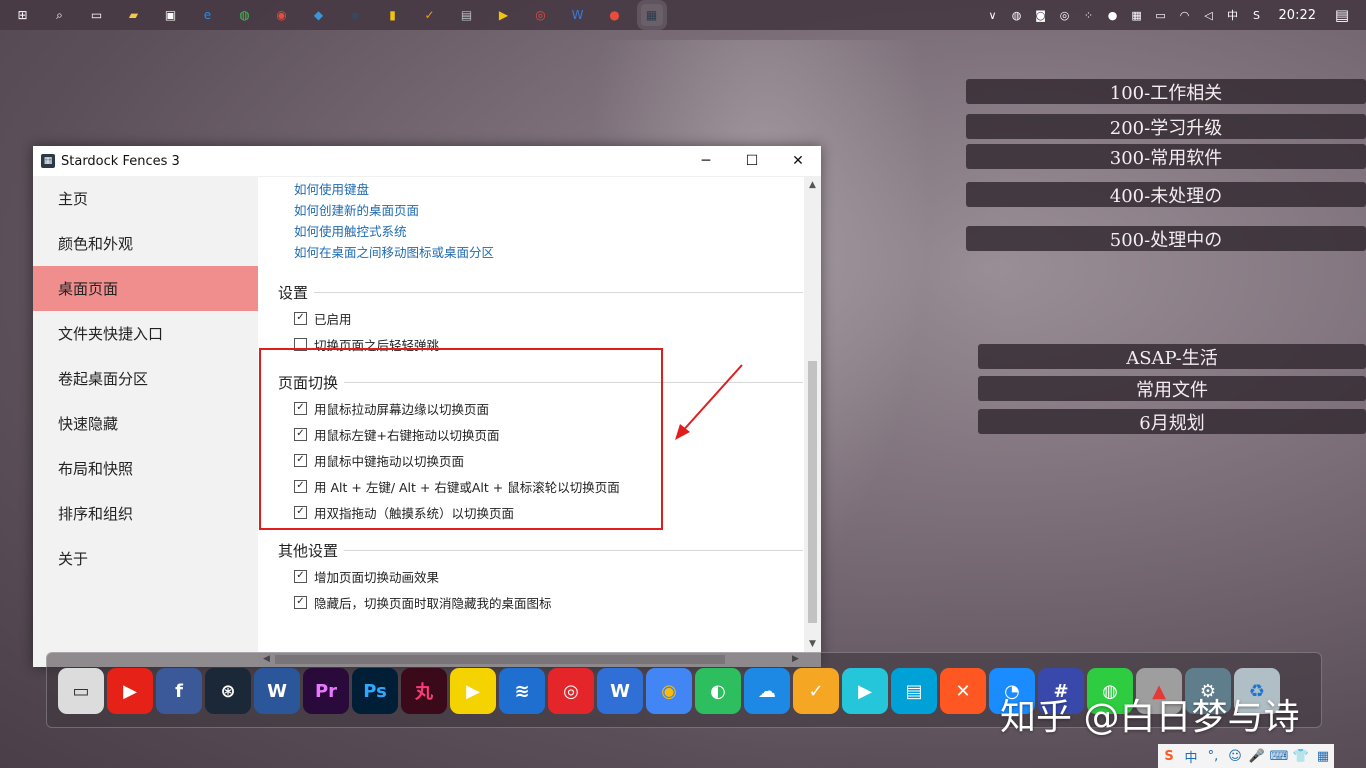  I want to click on todo-icon: ✓, so click(430, 15).